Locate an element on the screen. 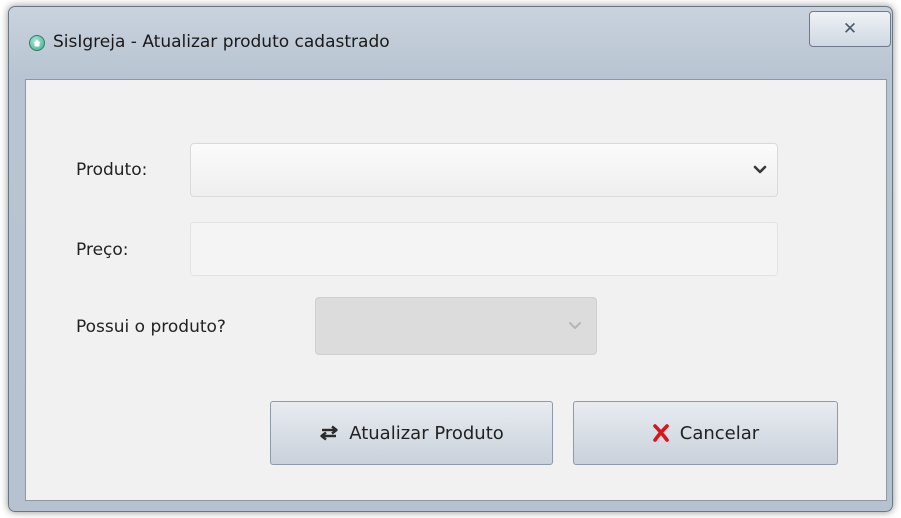 The width and height of the screenshot is (901, 518). church-icon is located at coordinates (37, 43).